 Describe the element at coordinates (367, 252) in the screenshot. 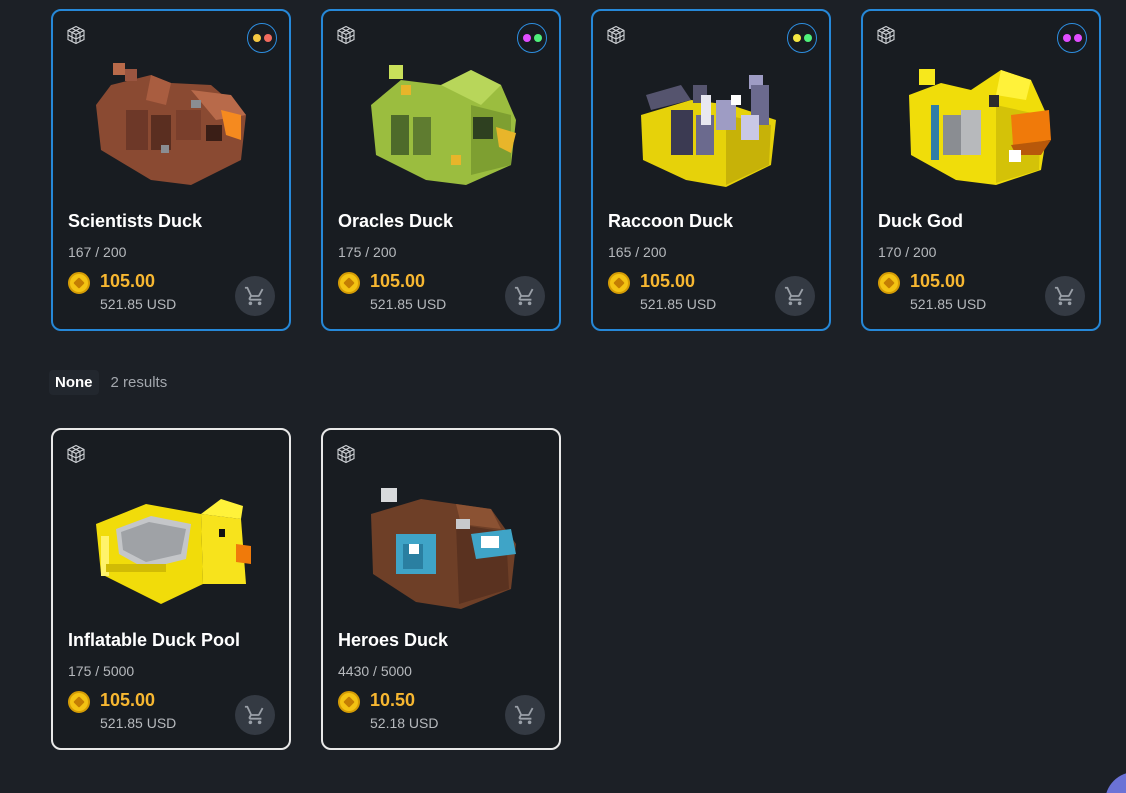

I see `edition-count: 175 / 200` at that location.